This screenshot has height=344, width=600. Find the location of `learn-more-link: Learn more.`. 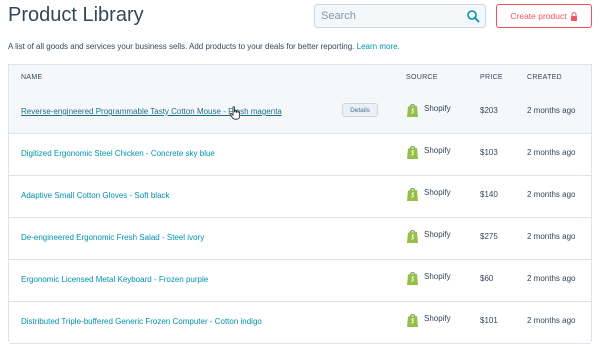

learn-more-link: Learn more. is located at coordinates (378, 46).